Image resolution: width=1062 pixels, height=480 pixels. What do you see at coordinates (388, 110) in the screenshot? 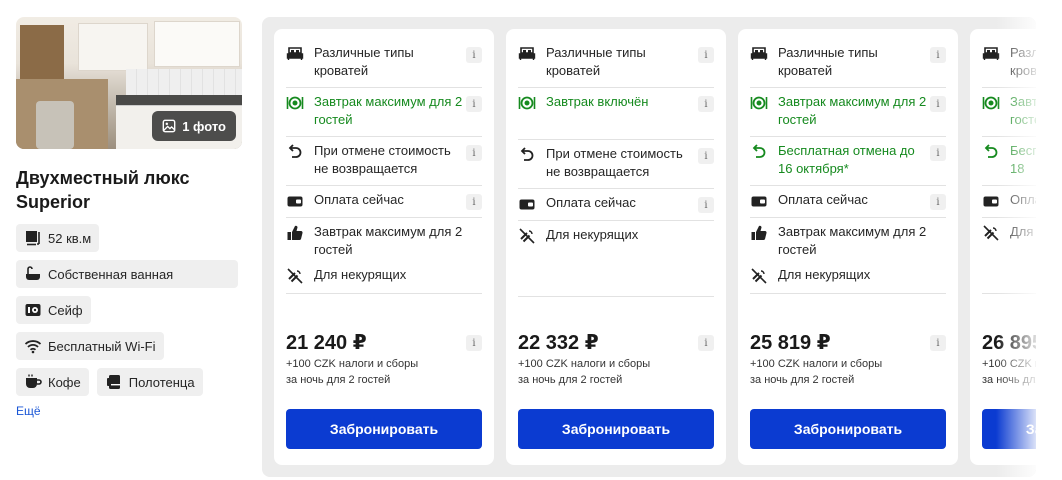
I see `breakfast-text: Завтрак максимум для 2 гостей` at bounding box center [388, 110].